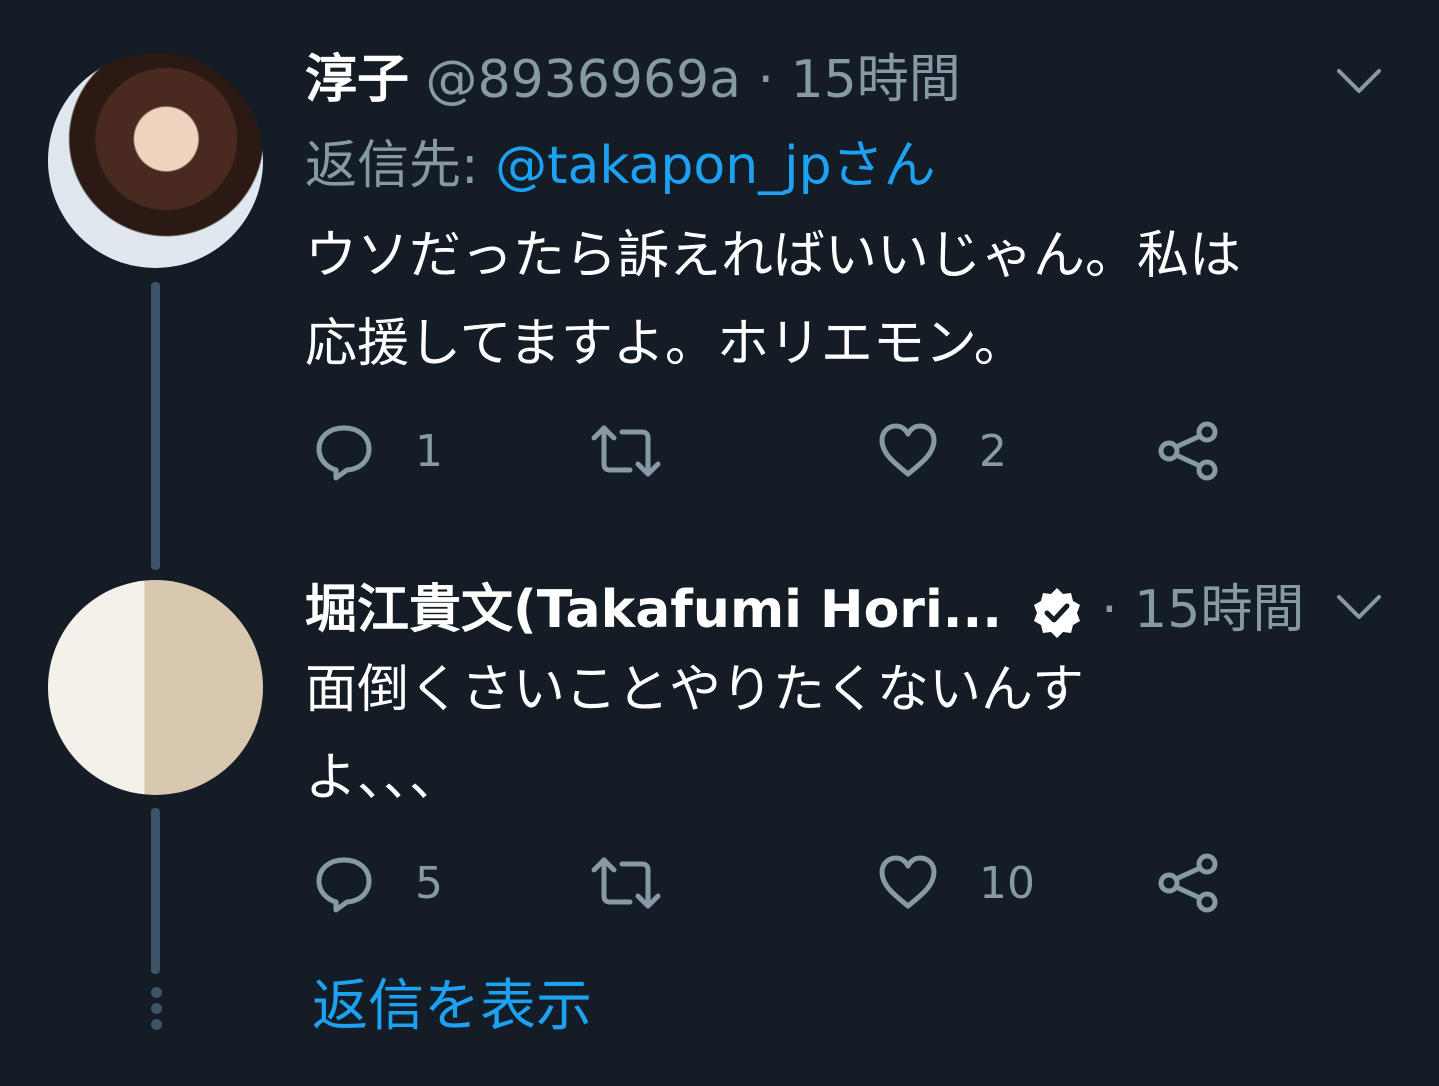 The image size is (1439, 1086). What do you see at coordinates (805, 887) in the screenshot?
I see `tweet-actions: 5 10` at bounding box center [805, 887].